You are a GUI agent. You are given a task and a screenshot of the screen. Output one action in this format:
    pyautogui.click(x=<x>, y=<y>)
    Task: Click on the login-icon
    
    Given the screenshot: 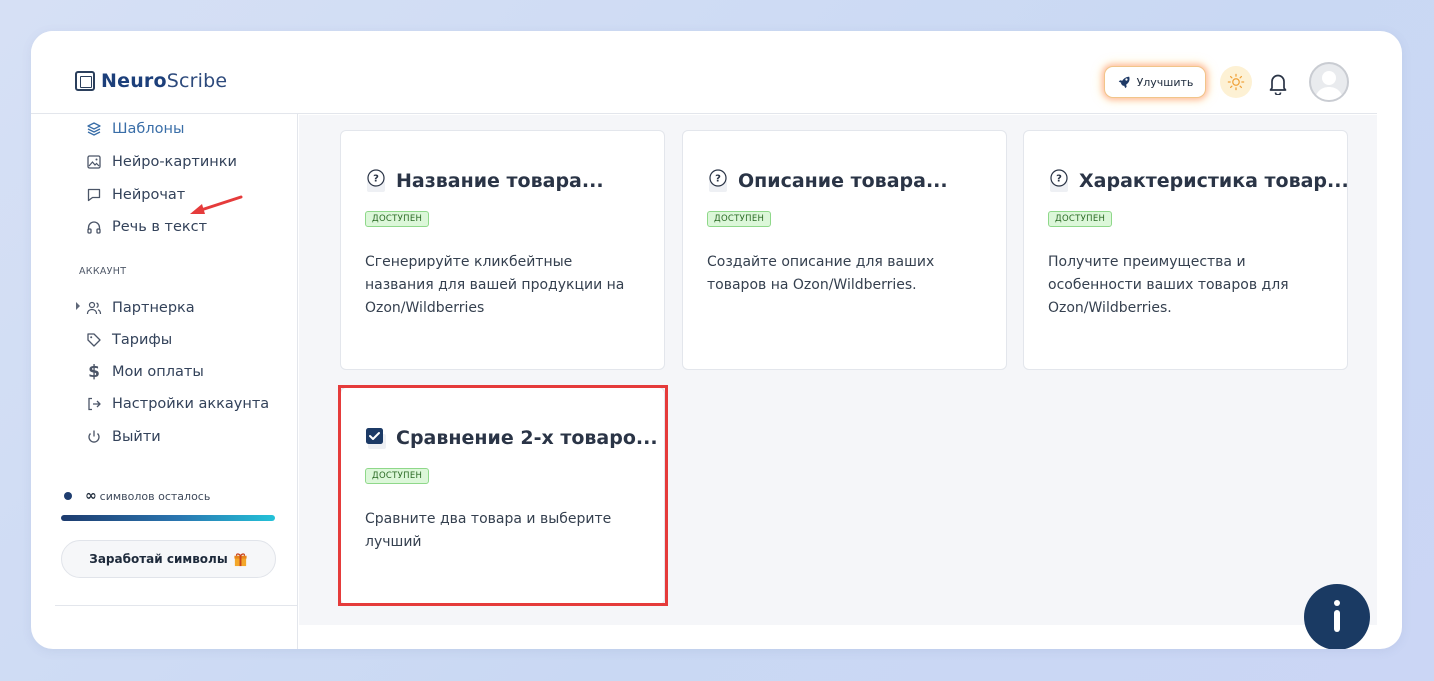 What is the action you would take?
    pyautogui.click(x=94, y=404)
    